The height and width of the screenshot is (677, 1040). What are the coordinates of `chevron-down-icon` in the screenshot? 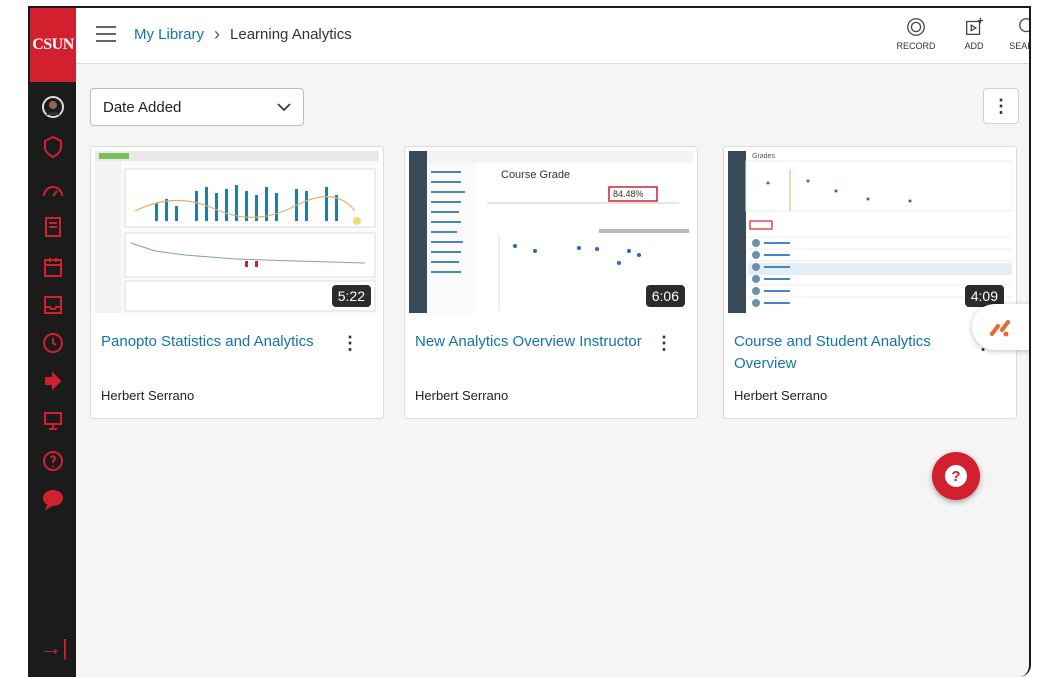 It's located at (284, 107).